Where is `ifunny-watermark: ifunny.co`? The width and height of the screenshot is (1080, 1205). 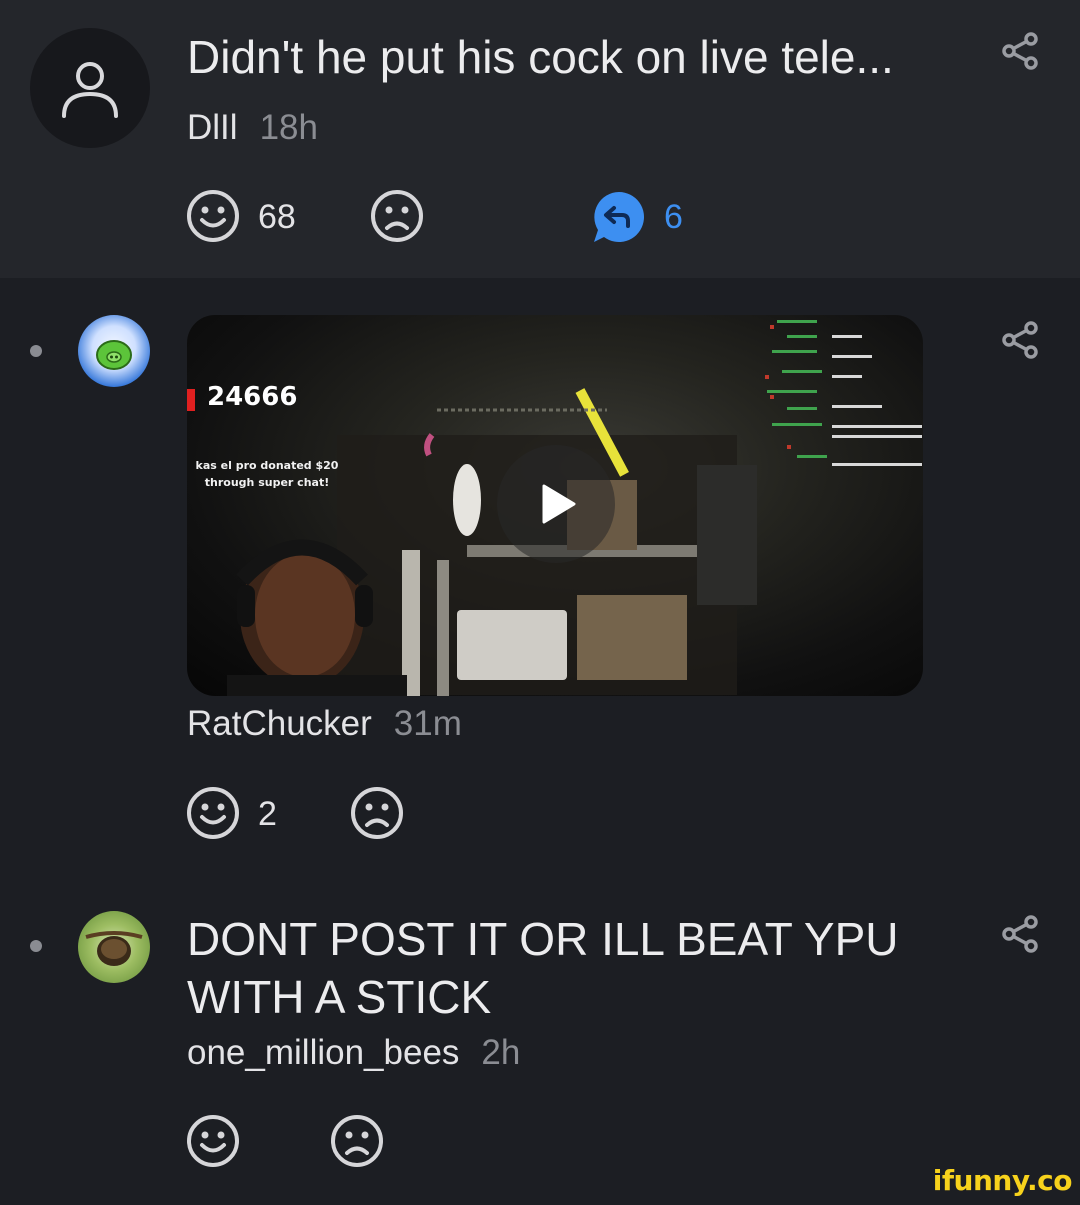
ifunny-watermark: ifunny.co is located at coordinates (1002, 1180).